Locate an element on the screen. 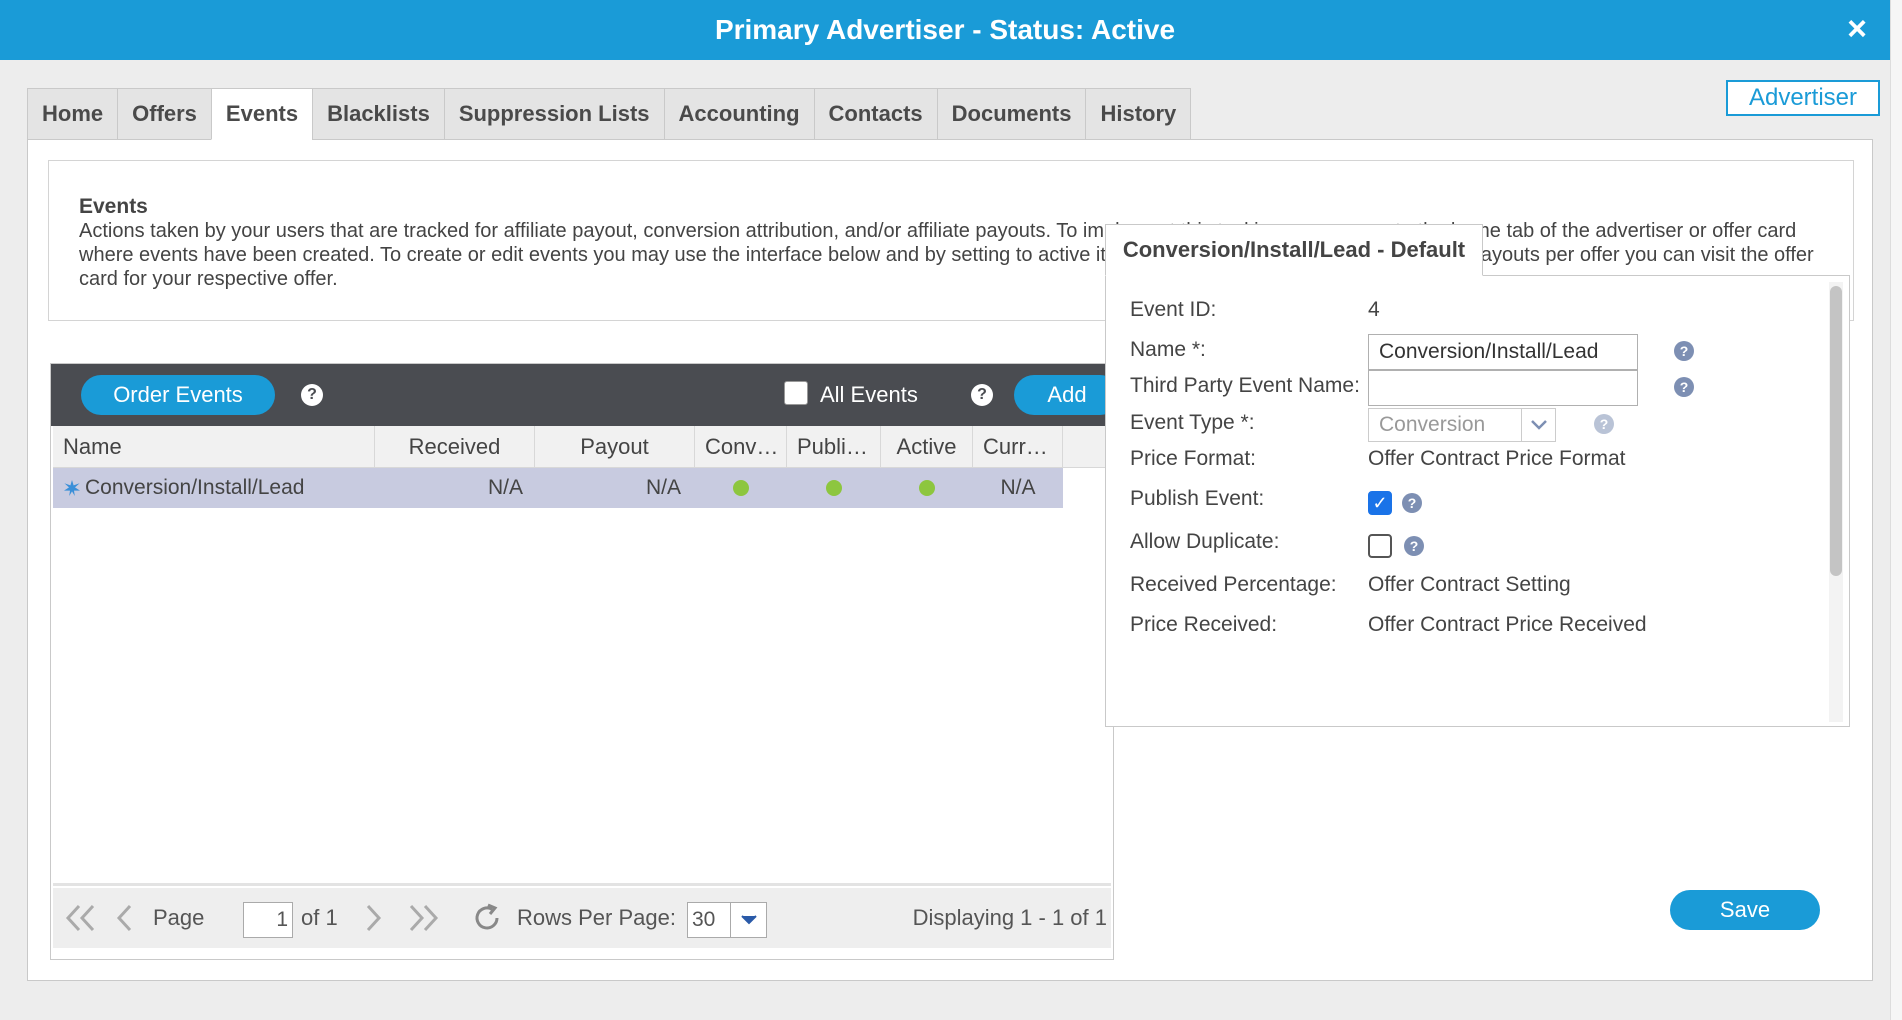 The width and height of the screenshot is (1902, 1020). column-header-name: Name is located at coordinates (214, 447).